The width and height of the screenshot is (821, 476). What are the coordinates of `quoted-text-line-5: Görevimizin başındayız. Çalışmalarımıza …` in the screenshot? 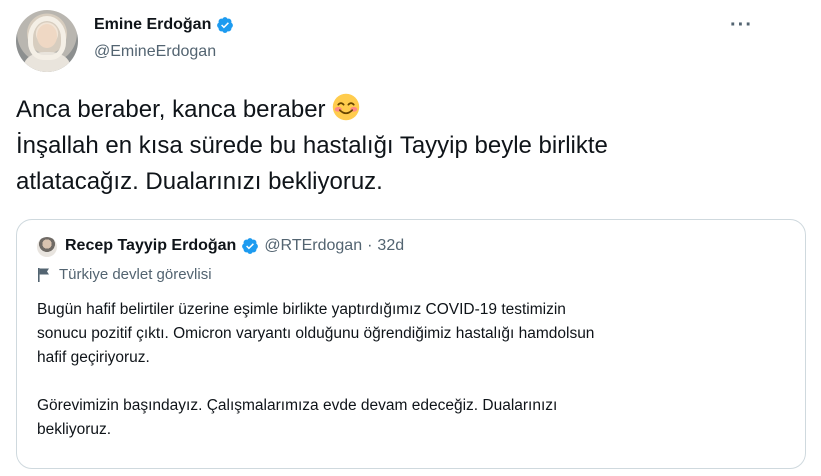 It's located at (297, 405).